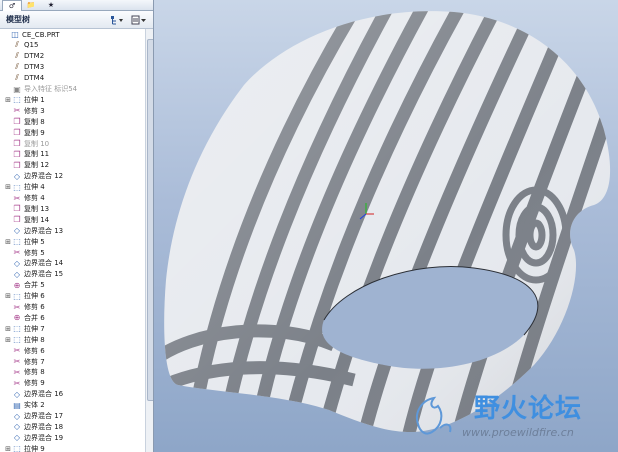 Image resolution: width=618 pixels, height=452 pixels. What do you see at coordinates (72, 426) in the screenshot?
I see `tree-item: ◇ 边界混合 18` at bounding box center [72, 426].